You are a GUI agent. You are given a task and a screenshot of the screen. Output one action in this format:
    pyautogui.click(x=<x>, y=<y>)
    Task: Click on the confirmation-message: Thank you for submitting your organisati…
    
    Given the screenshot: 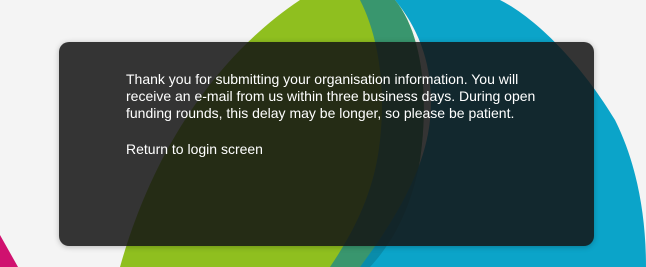 What is the action you would take?
    pyautogui.click(x=331, y=96)
    